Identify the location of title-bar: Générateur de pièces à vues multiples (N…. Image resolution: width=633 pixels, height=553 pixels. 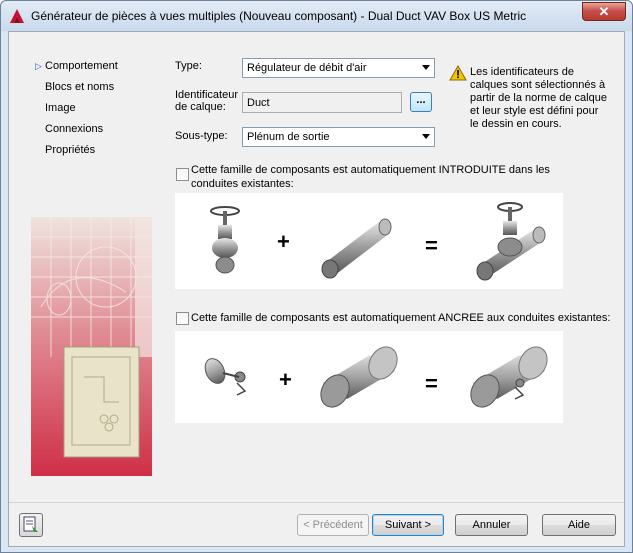
(316, 16).